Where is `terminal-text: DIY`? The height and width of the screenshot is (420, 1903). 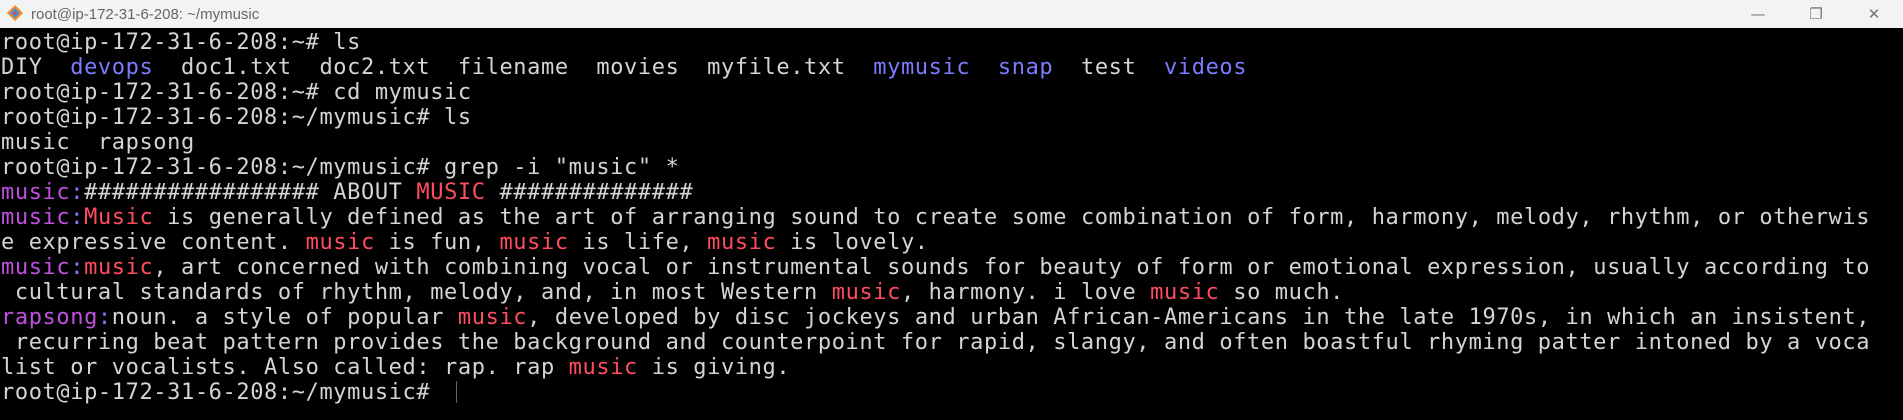
terminal-text: DIY is located at coordinates (36, 67).